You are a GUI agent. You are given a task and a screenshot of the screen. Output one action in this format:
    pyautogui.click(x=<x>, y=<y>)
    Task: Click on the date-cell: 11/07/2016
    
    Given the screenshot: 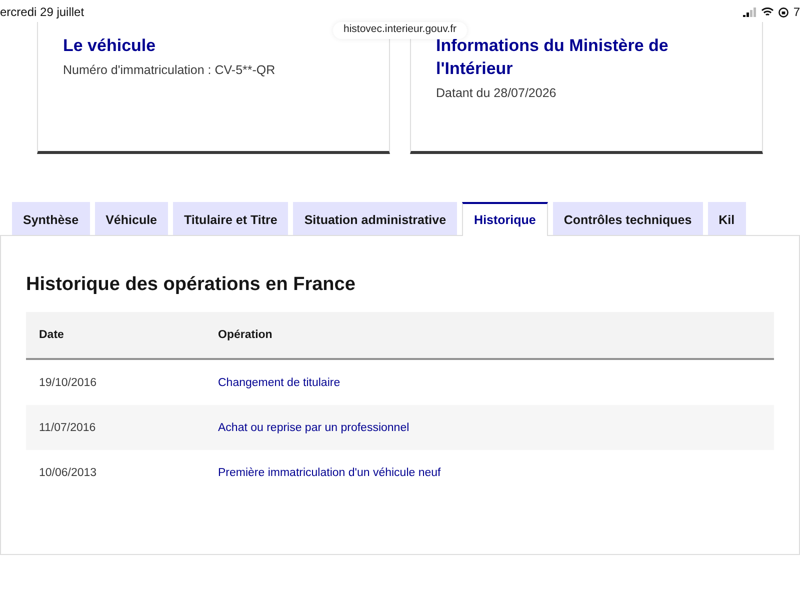 What is the action you would take?
    pyautogui.click(x=115, y=427)
    